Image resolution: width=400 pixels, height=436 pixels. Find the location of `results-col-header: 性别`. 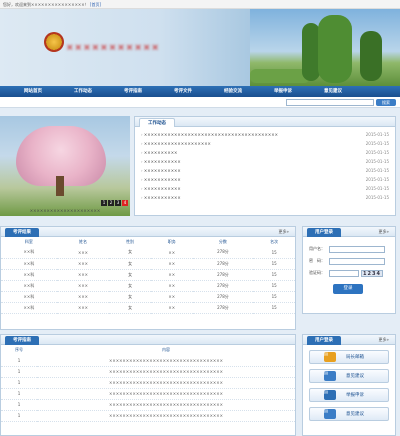

results-col-header: 性别 is located at coordinates (130, 241).